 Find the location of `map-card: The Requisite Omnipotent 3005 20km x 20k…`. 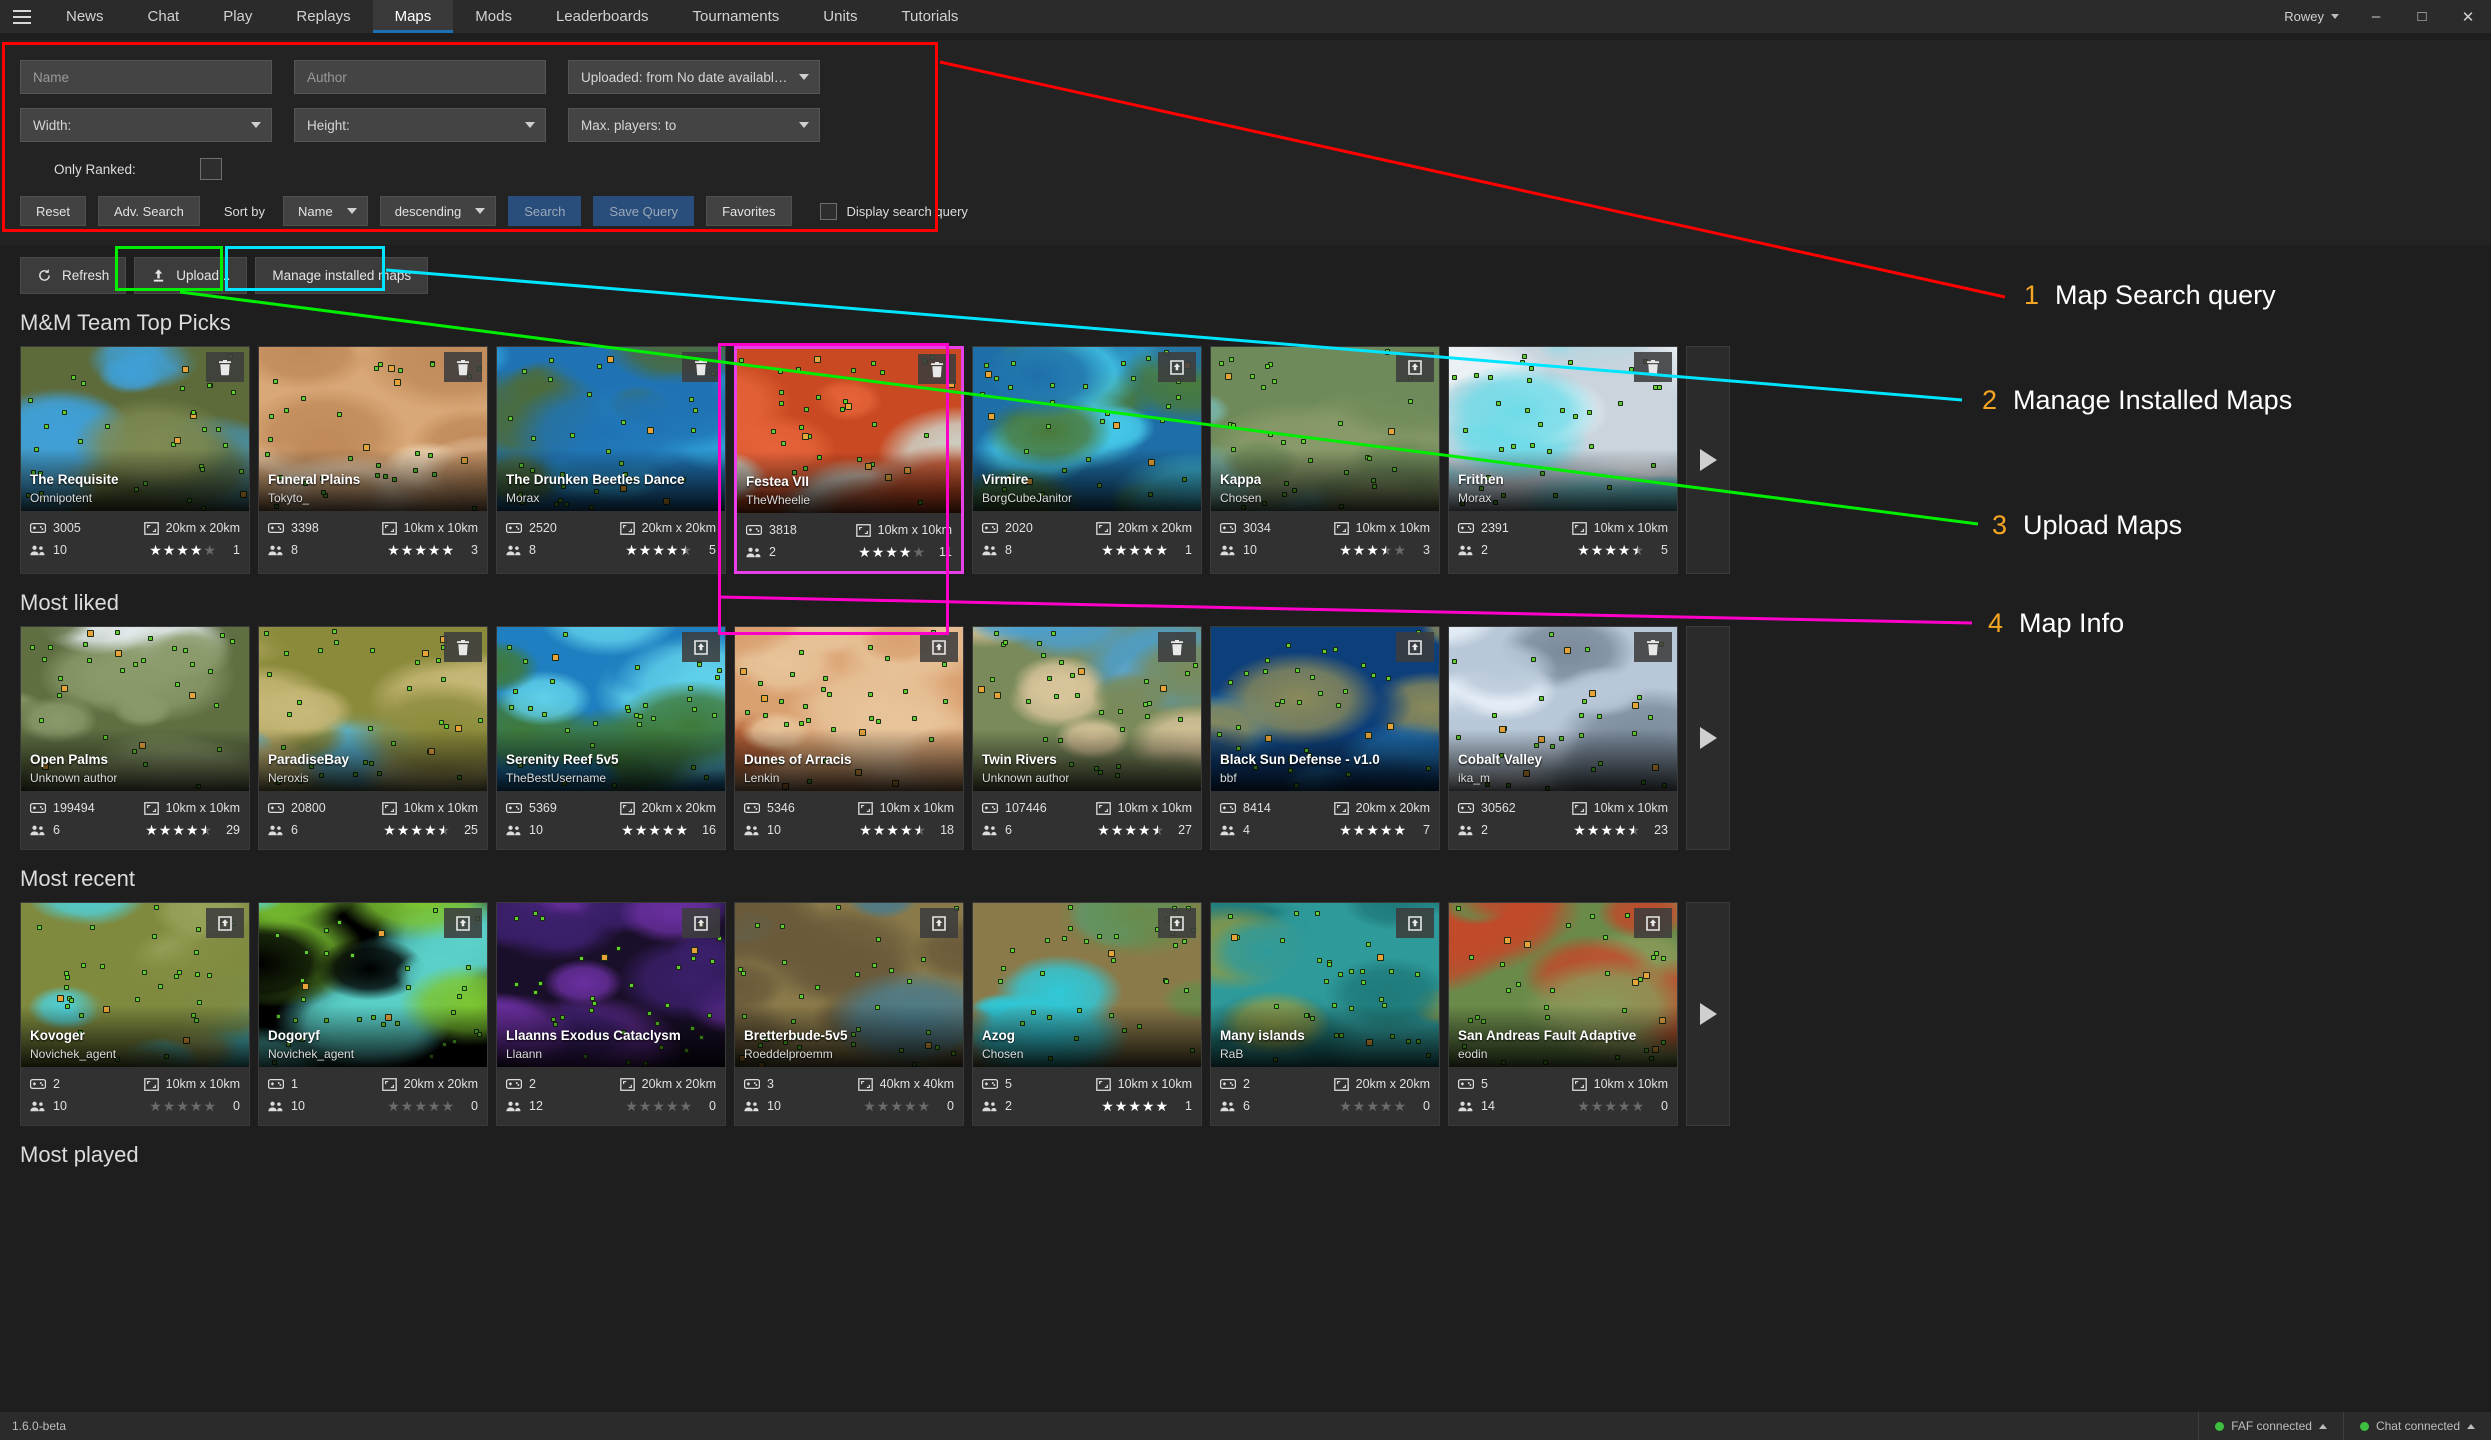

map-card: The Requisite Omnipotent 3005 20km x 20k… is located at coordinates (135, 460).